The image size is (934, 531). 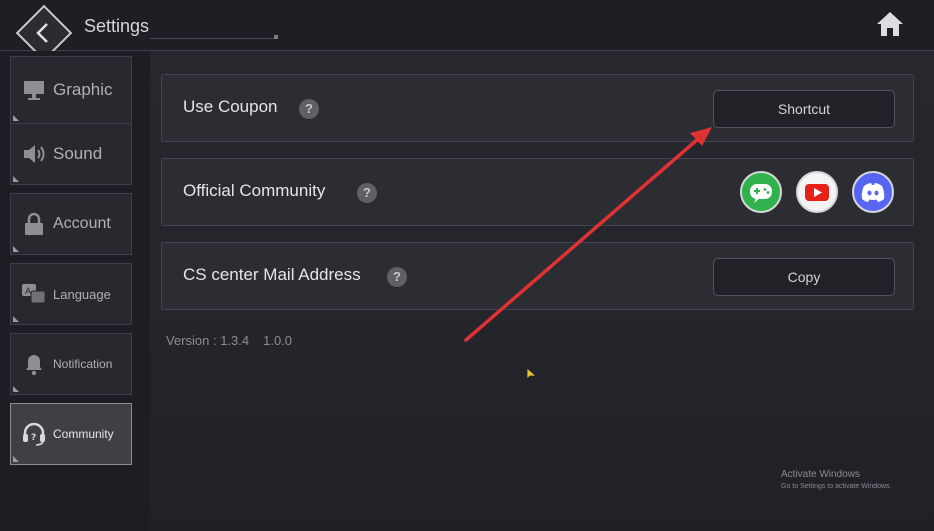 What do you see at coordinates (588, 234) in the screenshot?
I see `annotation-arrow` at bounding box center [588, 234].